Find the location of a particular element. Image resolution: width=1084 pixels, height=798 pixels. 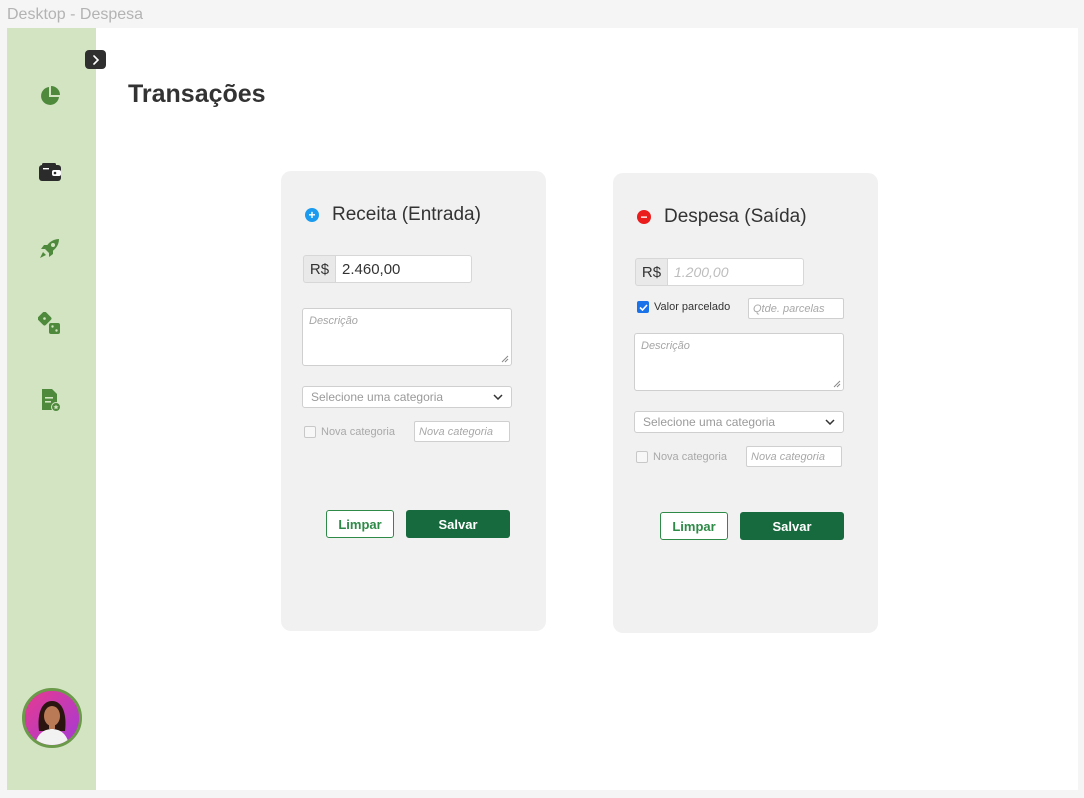

installments-checkbox is located at coordinates (643, 307).